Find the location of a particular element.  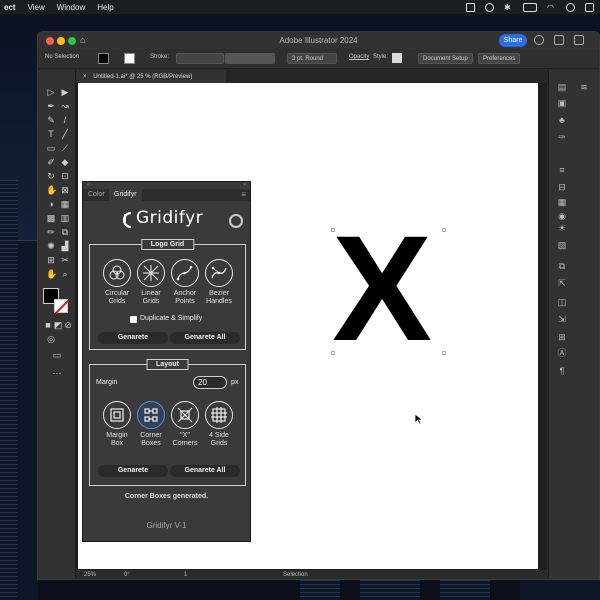

artboard-letter-x: X is located at coordinates (382, 288).